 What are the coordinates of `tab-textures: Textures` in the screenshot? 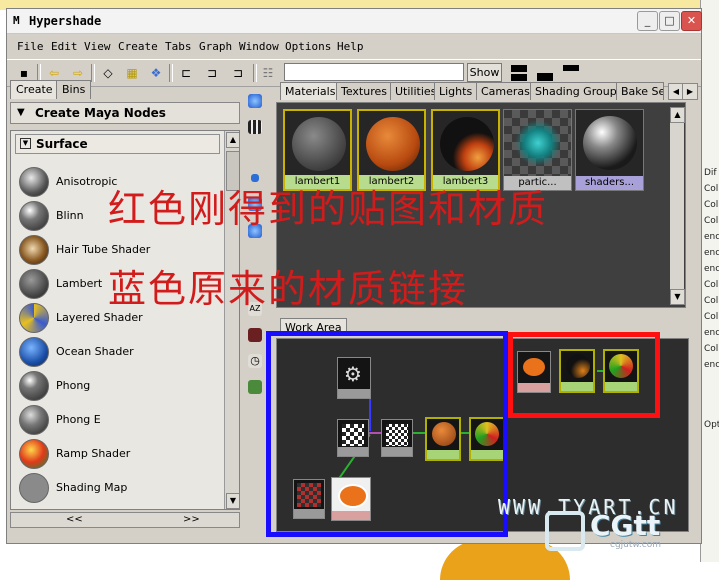 It's located at (364, 91).